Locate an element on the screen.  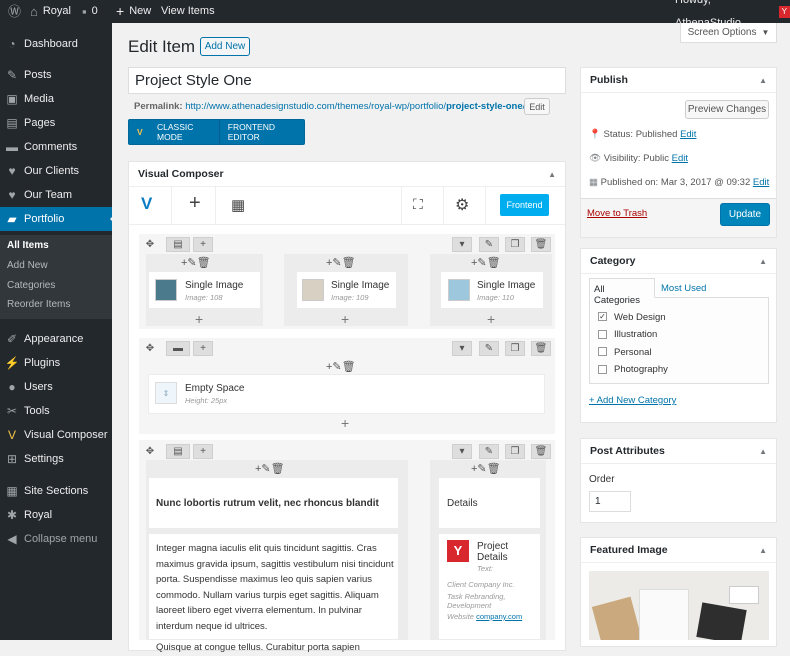
site-name-link: ⌂ Royal is located at coordinates (50, 11).